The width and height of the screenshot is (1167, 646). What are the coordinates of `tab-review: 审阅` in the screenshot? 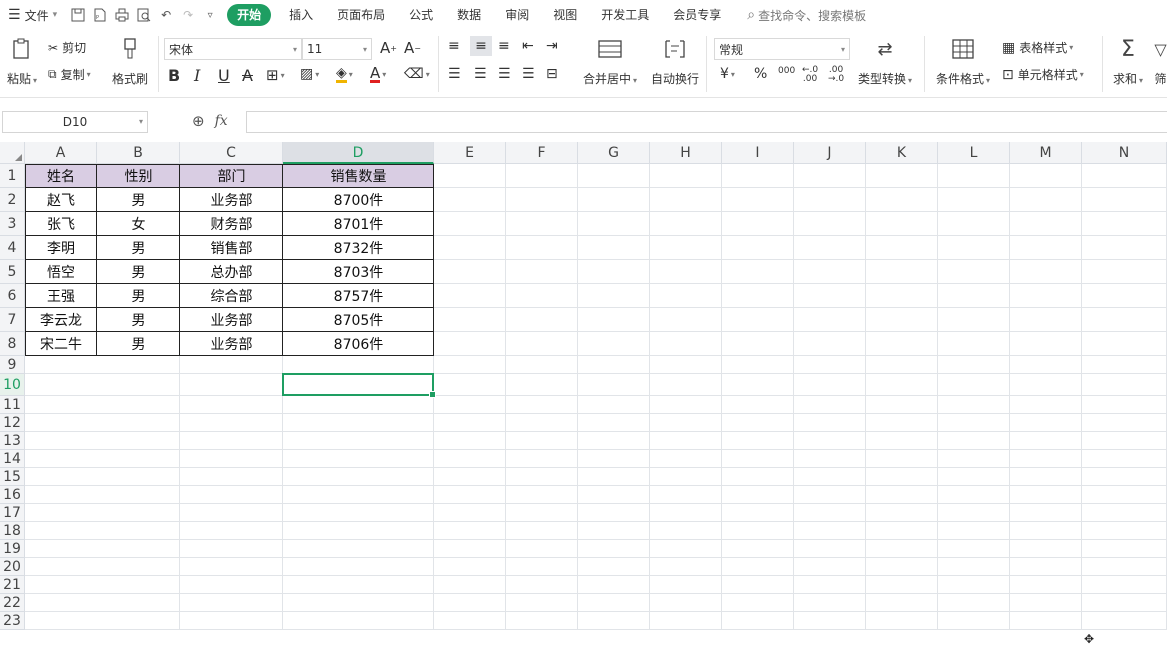 It's located at (517, 15).